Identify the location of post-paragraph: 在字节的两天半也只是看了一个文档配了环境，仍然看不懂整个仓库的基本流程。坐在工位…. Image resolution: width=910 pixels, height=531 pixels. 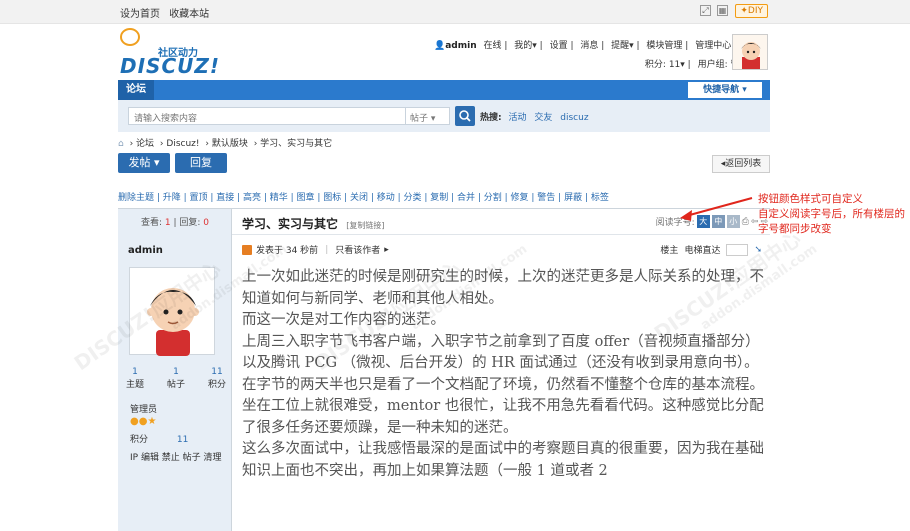
(503, 406).